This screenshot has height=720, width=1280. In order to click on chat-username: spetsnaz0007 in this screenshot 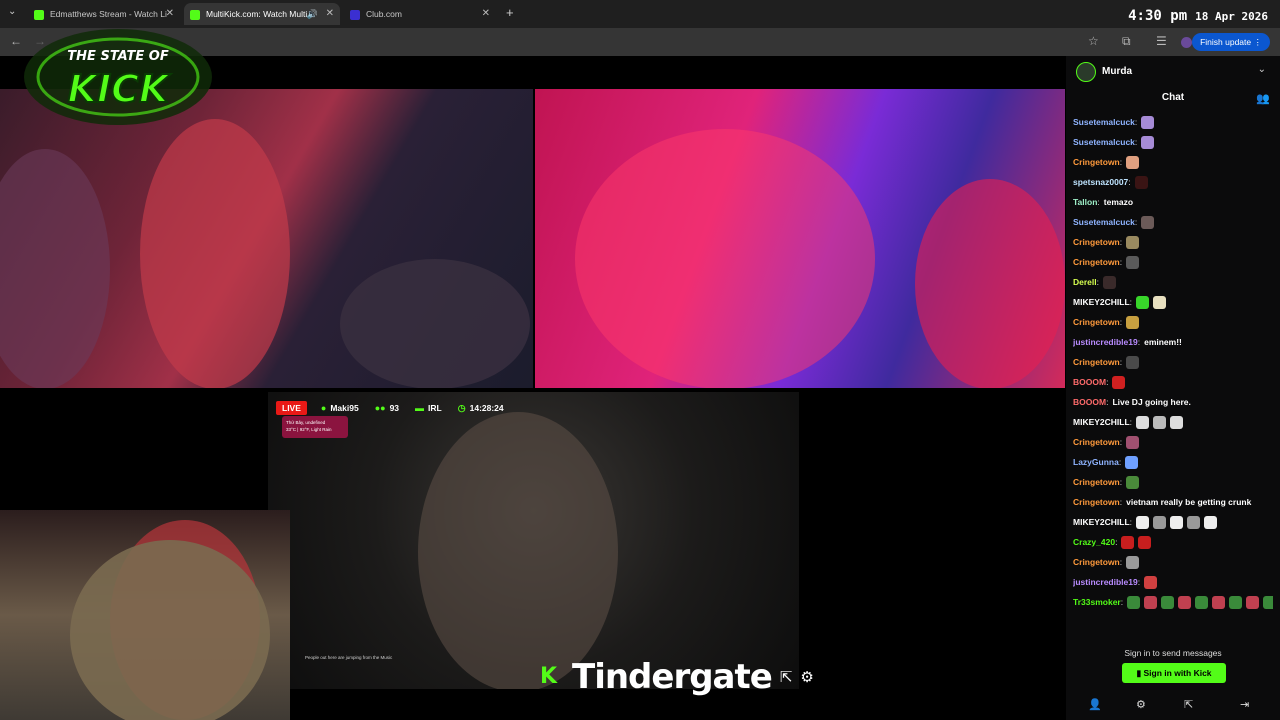, I will do `click(1100, 182)`.